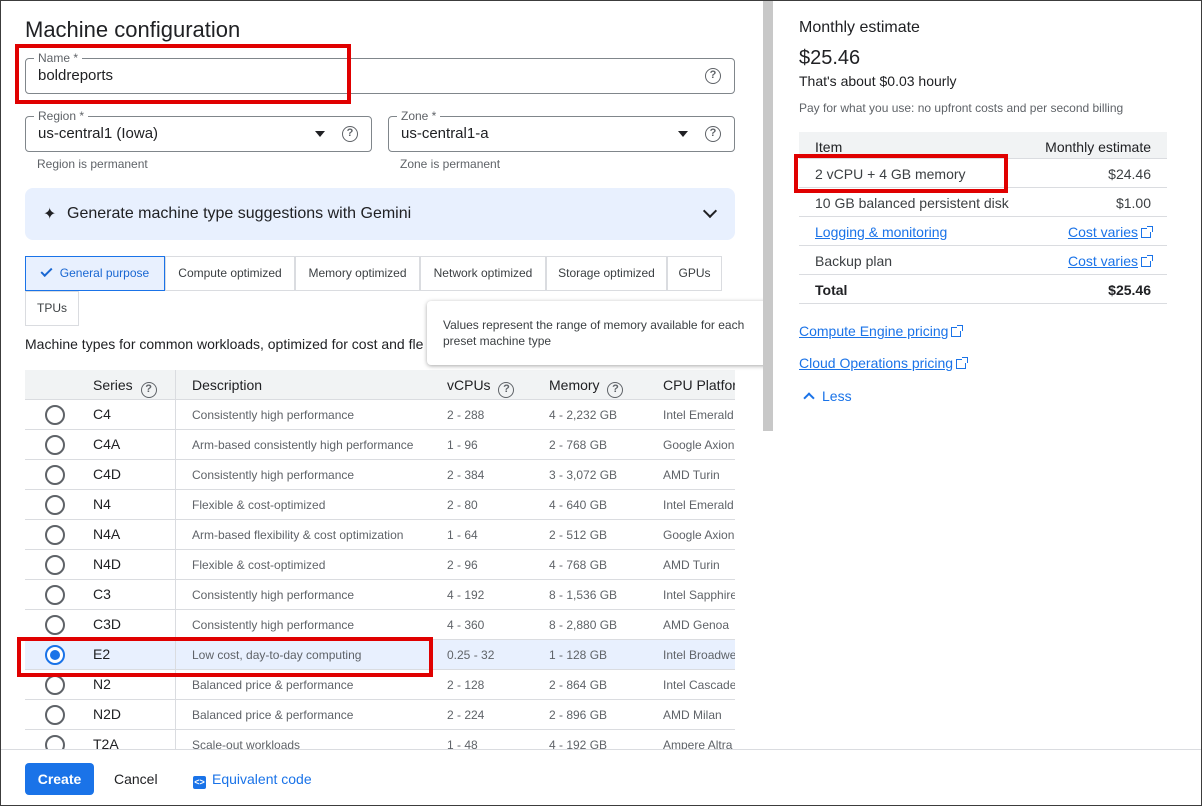  What do you see at coordinates (106, 742) in the screenshot?
I see `series-cell: T2A` at bounding box center [106, 742].